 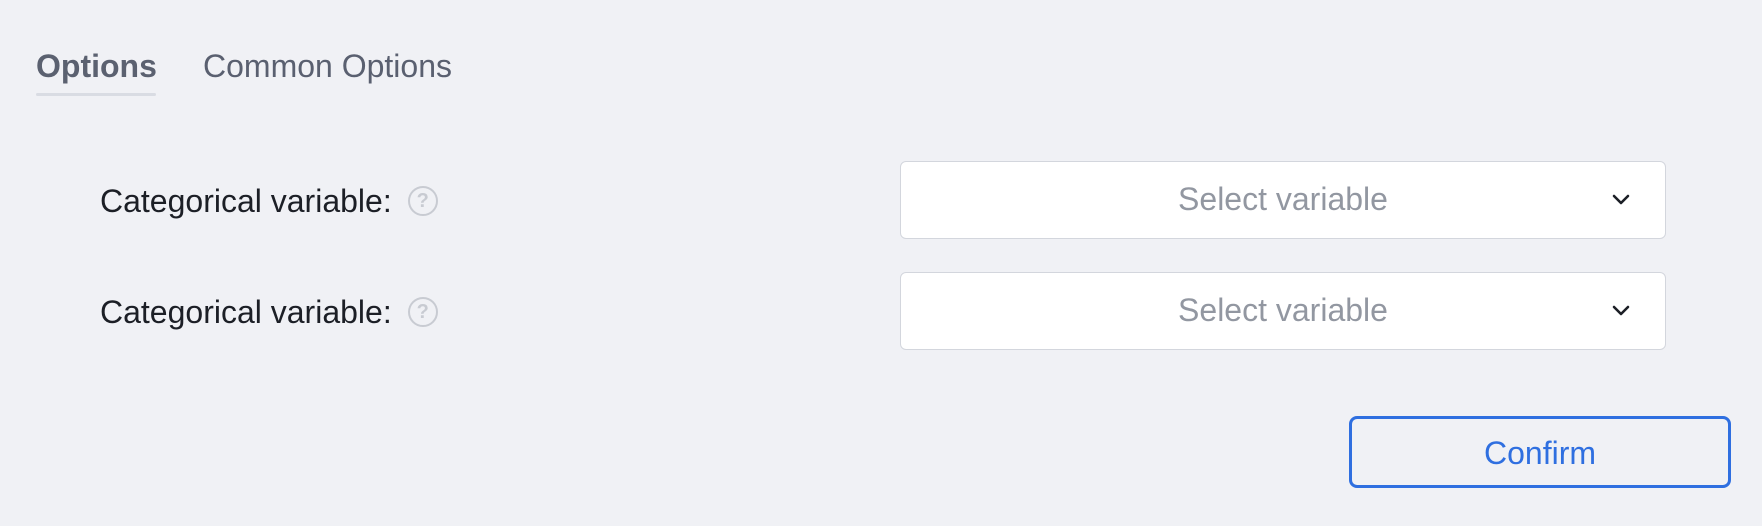 I want to click on variable-select-1: Select variable, so click(x=1283, y=200).